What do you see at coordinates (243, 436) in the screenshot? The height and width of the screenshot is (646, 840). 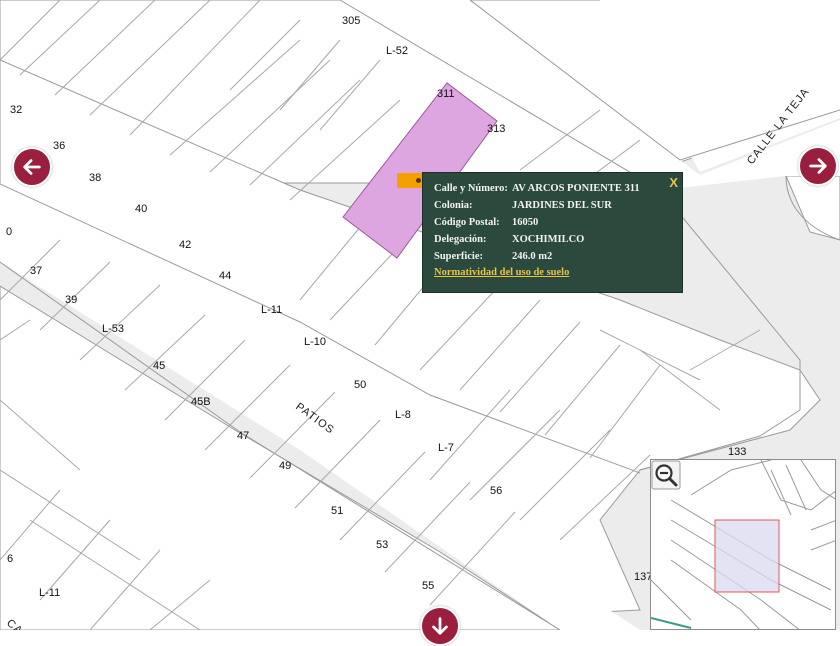 I see `parcel-label: 47` at bounding box center [243, 436].